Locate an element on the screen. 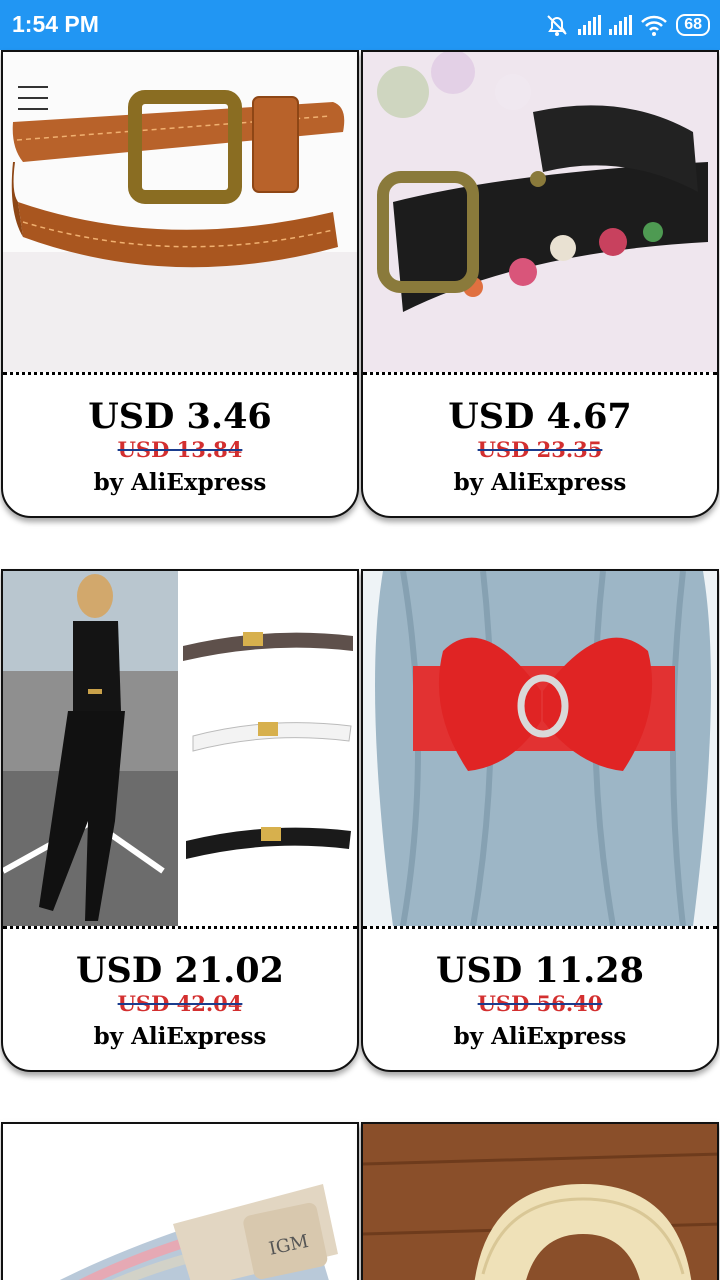  product-image-thin-belts is located at coordinates (180, 748).